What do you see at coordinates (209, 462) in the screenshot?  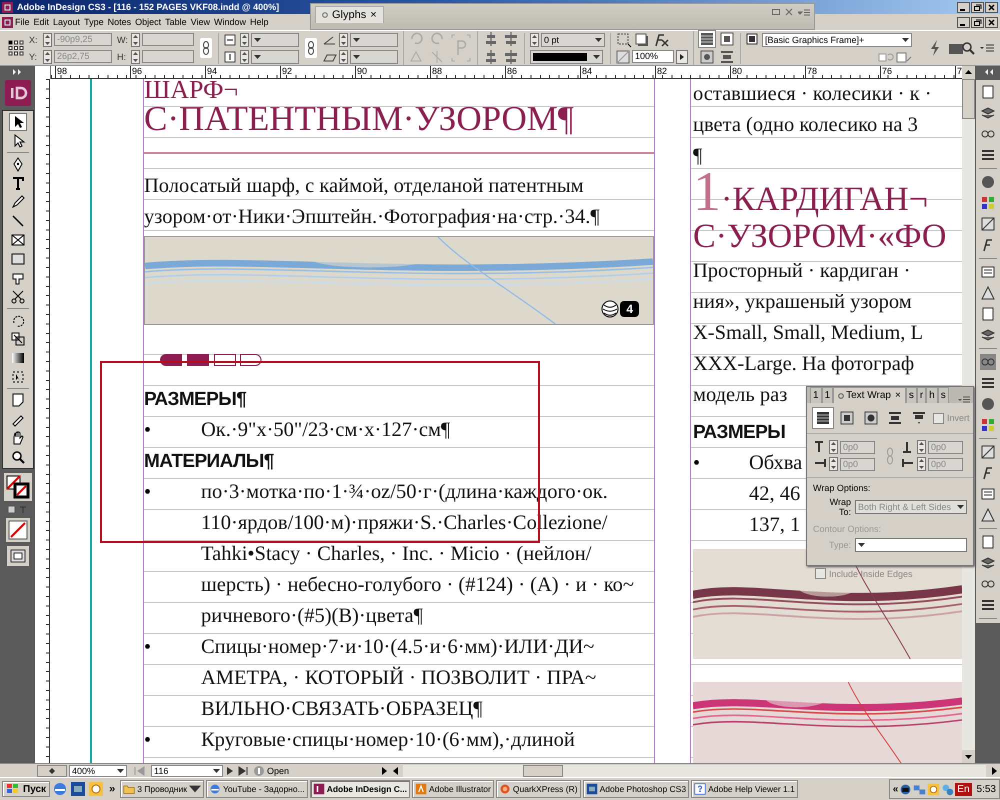 I see `section-heading: МАТЕРИАЛЫ¶` at bounding box center [209, 462].